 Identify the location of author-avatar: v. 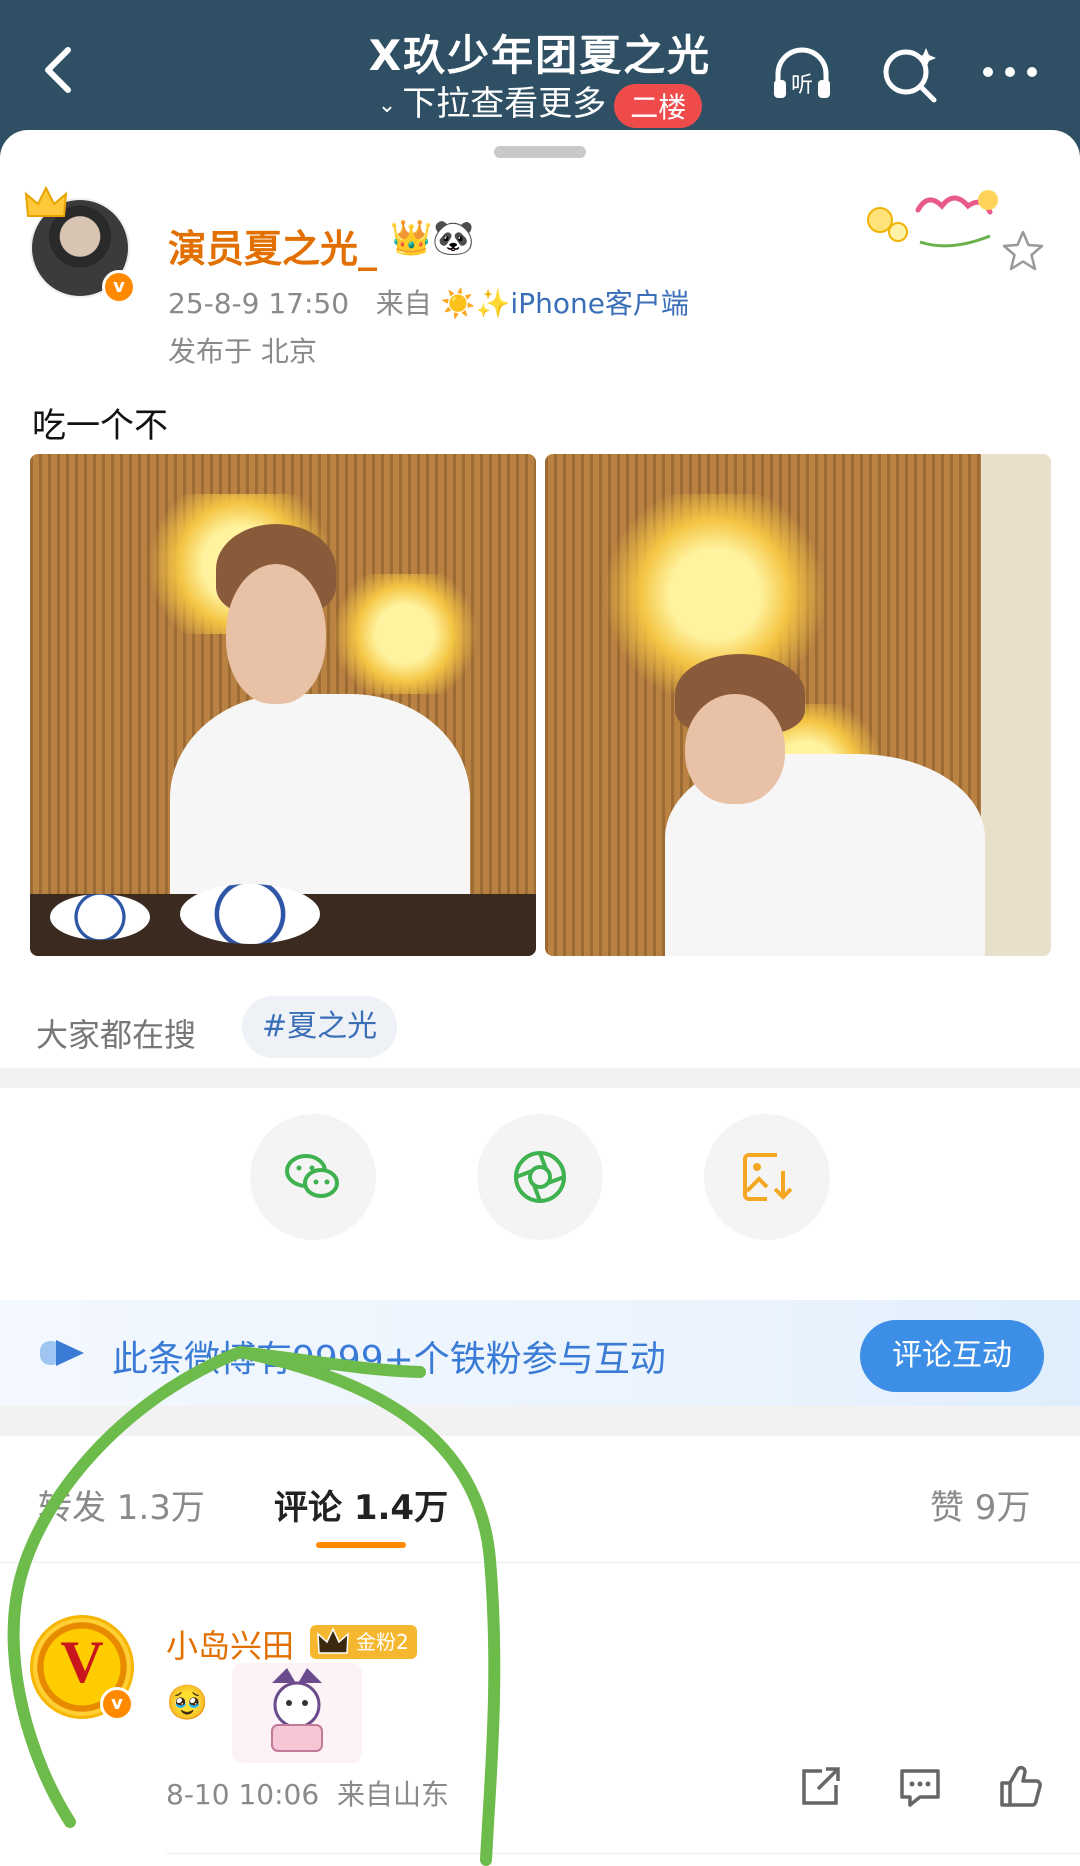
(81, 246).